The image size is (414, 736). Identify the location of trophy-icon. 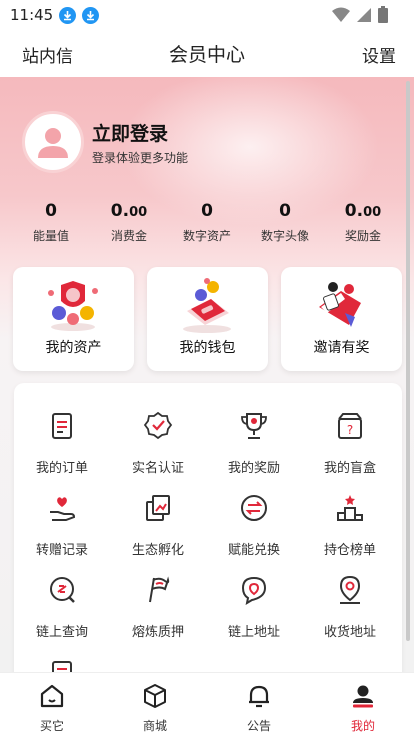
(254, 426).